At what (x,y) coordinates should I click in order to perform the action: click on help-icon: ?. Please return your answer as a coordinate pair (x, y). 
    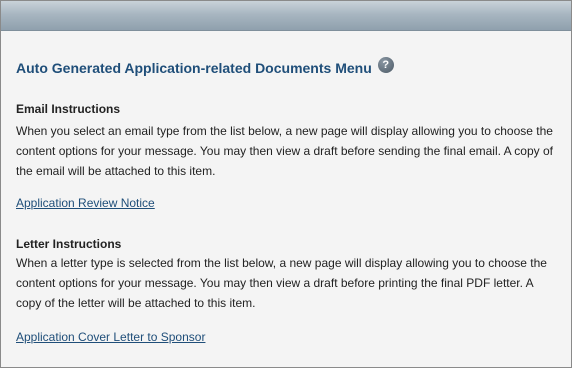
    Looking at the image, I should click on (385, 65).